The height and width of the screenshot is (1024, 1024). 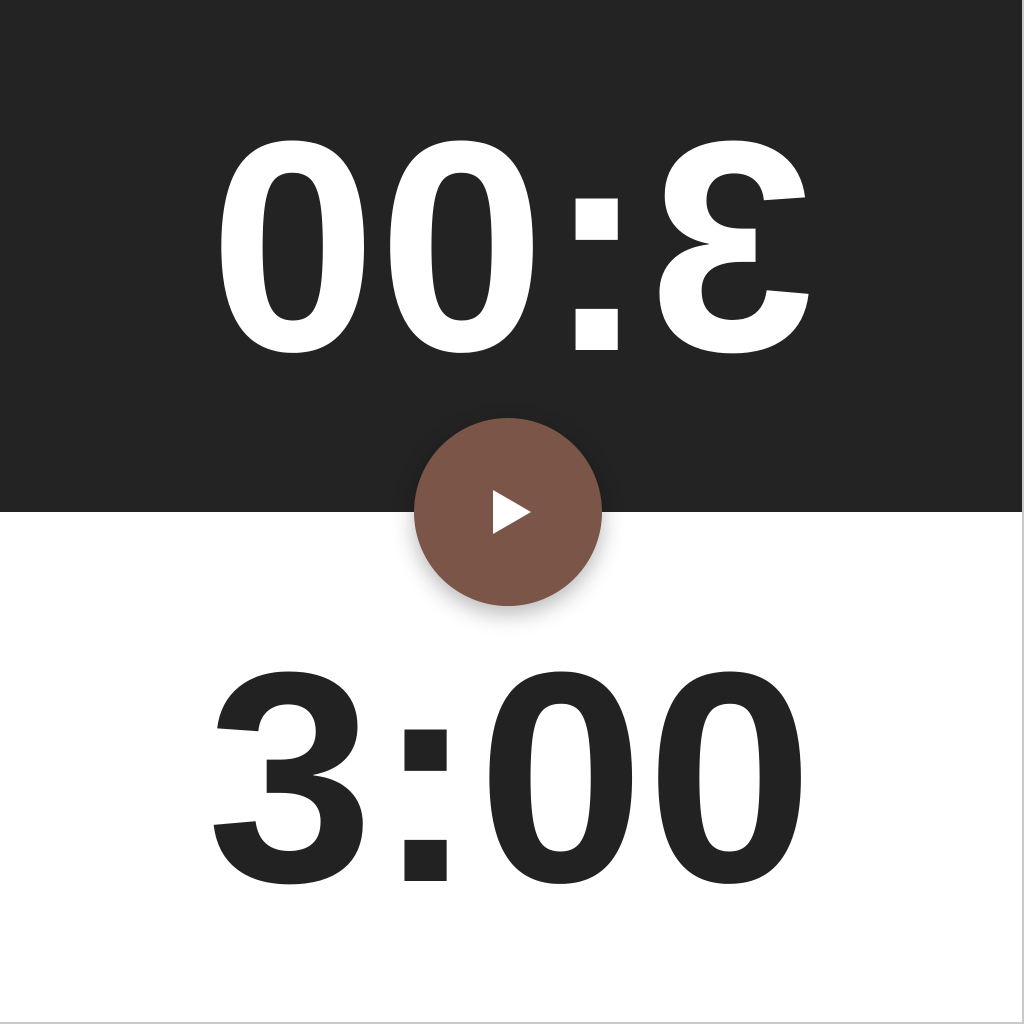 I want to click on play-button, so click(x=508, y=512).